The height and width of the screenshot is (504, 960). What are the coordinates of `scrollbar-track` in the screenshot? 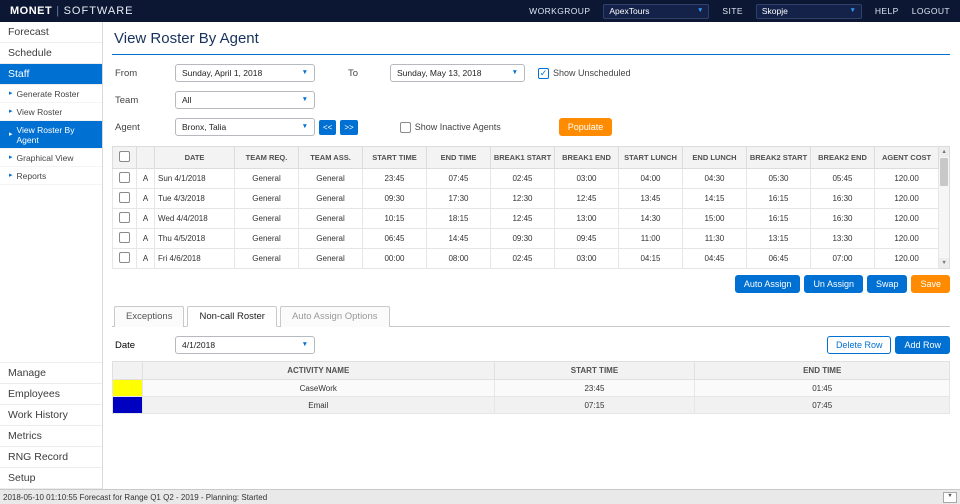 It's located at (944, 222).